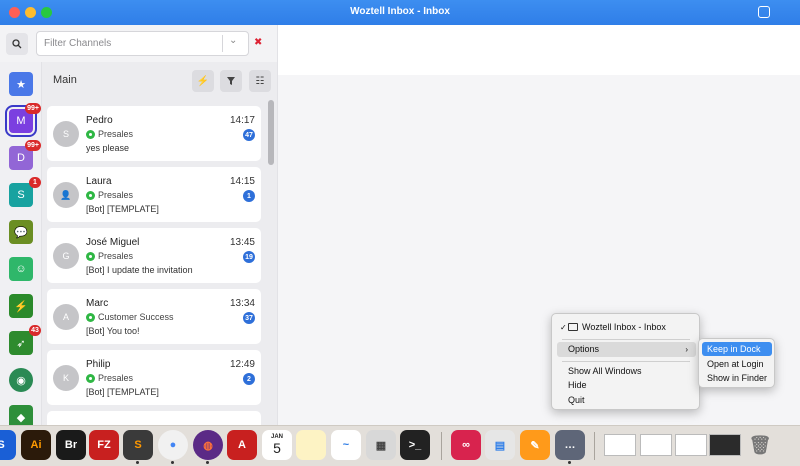  I want to click on creative-cloud-icon: ∞, so click(466, 445).